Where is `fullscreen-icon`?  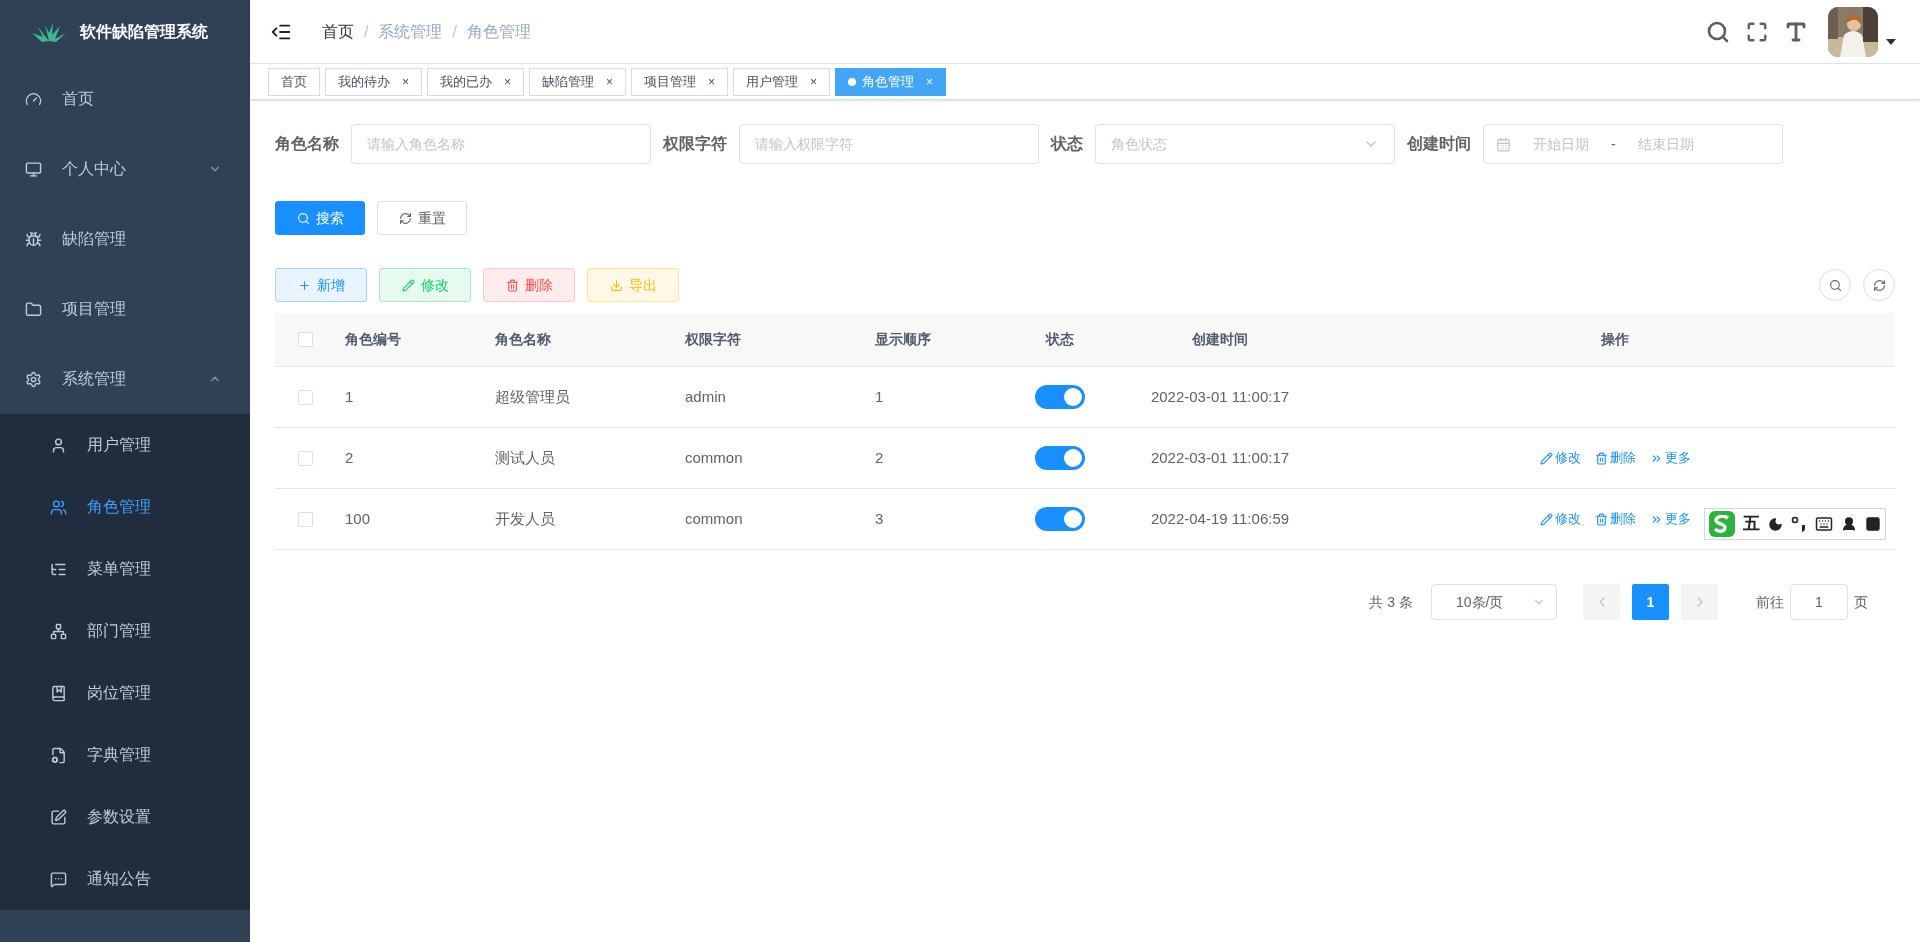 fullscreen-icon is located at coordinates (1757, 31).